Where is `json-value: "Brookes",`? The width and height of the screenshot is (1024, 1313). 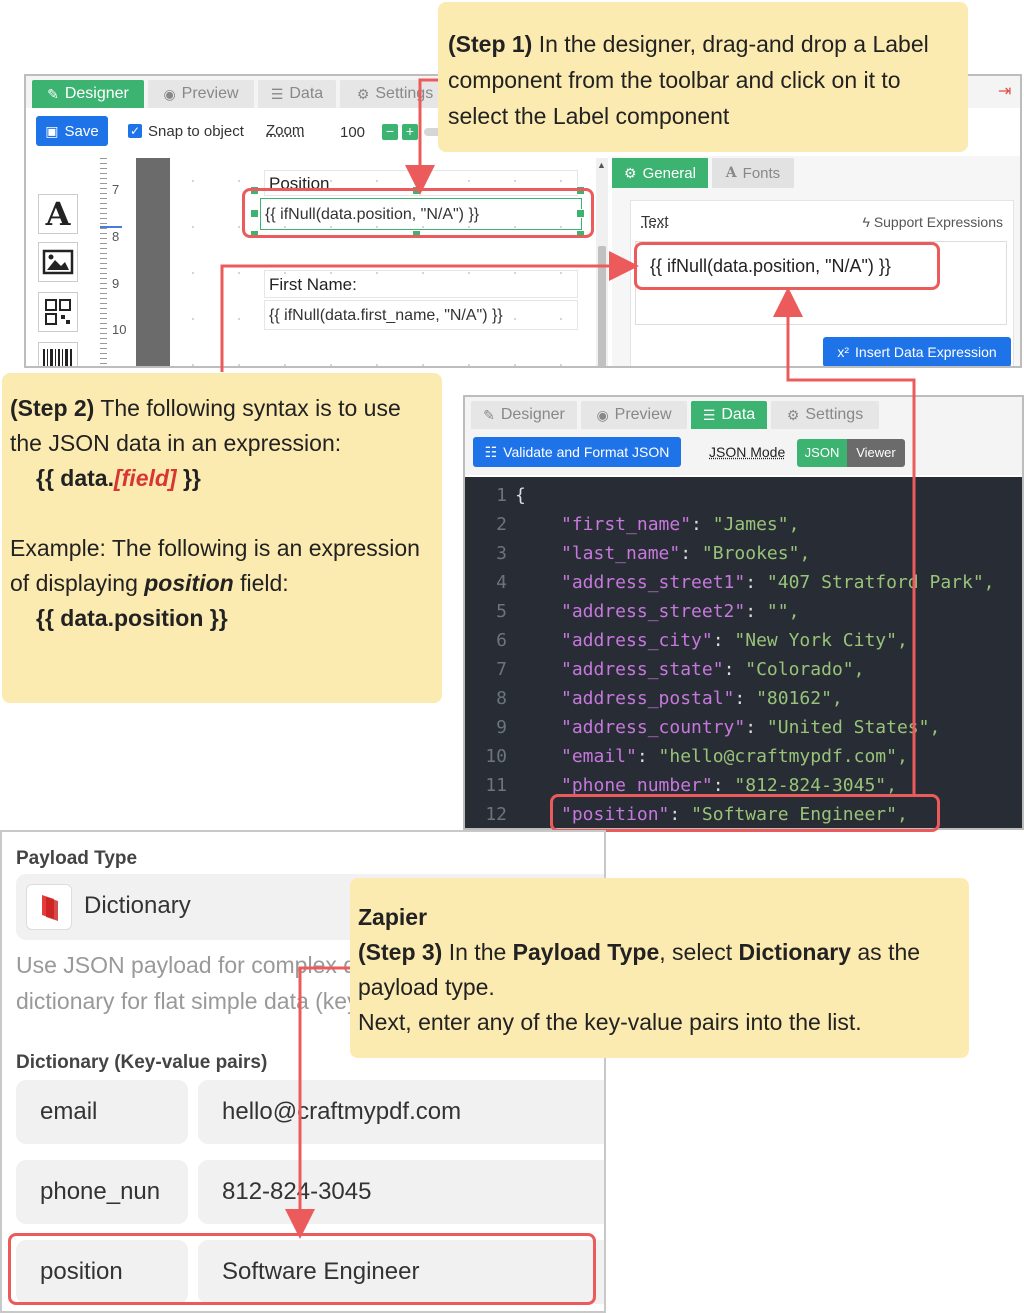 json-value: "Brookes", is located at coordinates (756, 553).